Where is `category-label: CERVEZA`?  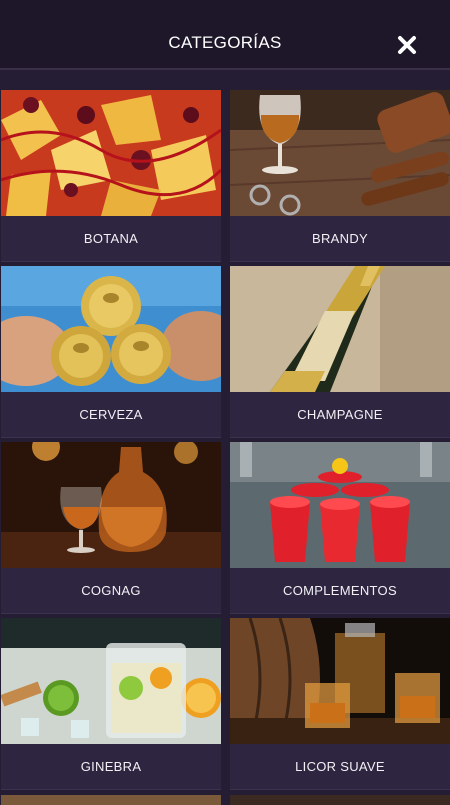 category-label: CERVEZA is located at coordinates (111, 414).